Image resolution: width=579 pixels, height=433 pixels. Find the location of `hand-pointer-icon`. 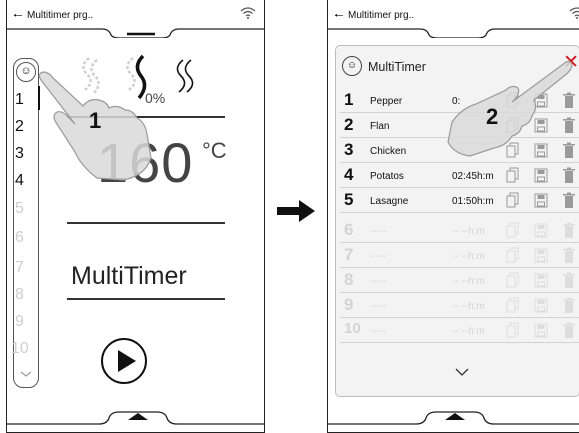

hand-pointer-icon is located at coordinates (510, 108).